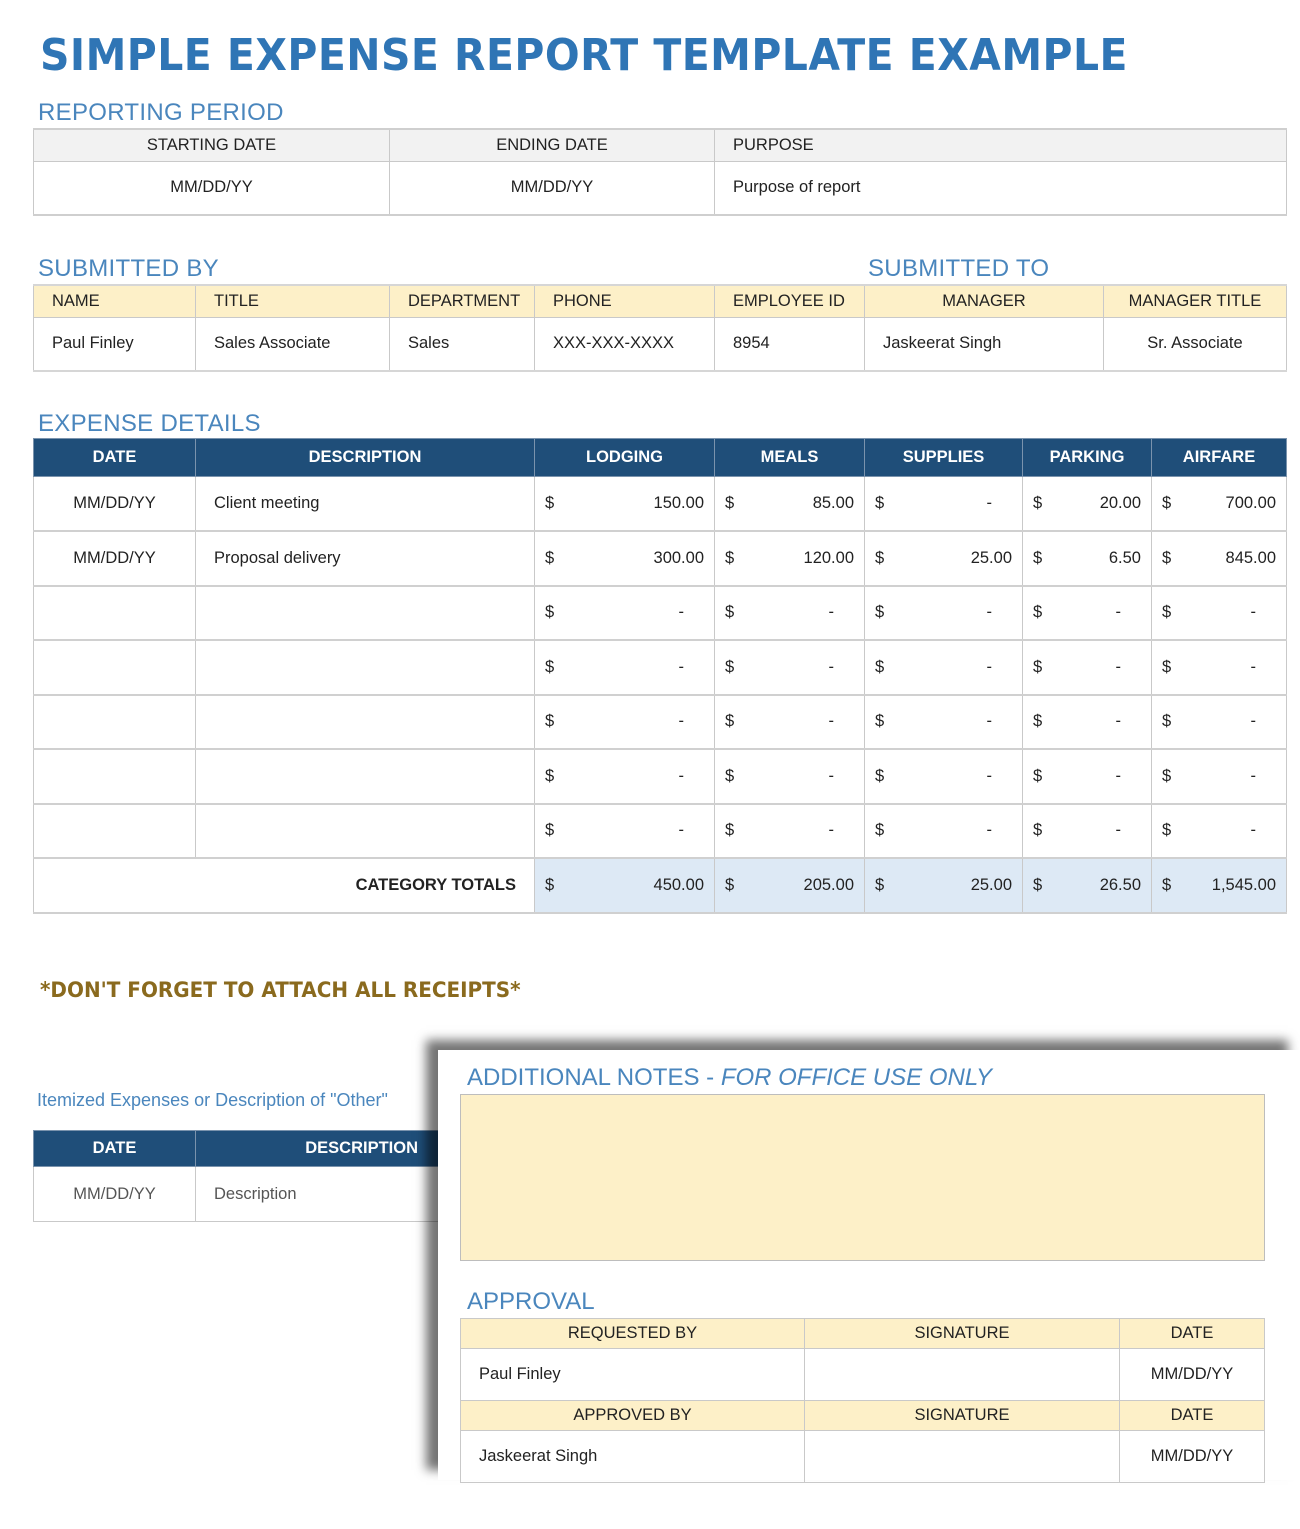 Image resolution: width=1300 pixels, height=1529 pixels. Describe the element at coordinates (211, 188) in the screenshot. I see `starting-date-field: MM/DD/YY` at that location.